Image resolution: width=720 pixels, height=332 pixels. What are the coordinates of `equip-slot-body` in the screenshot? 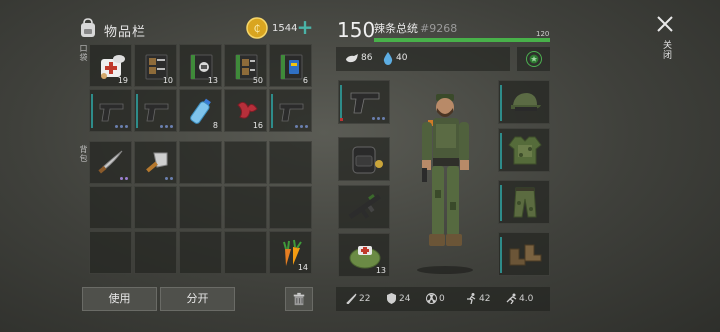 It's located at (524, 150).